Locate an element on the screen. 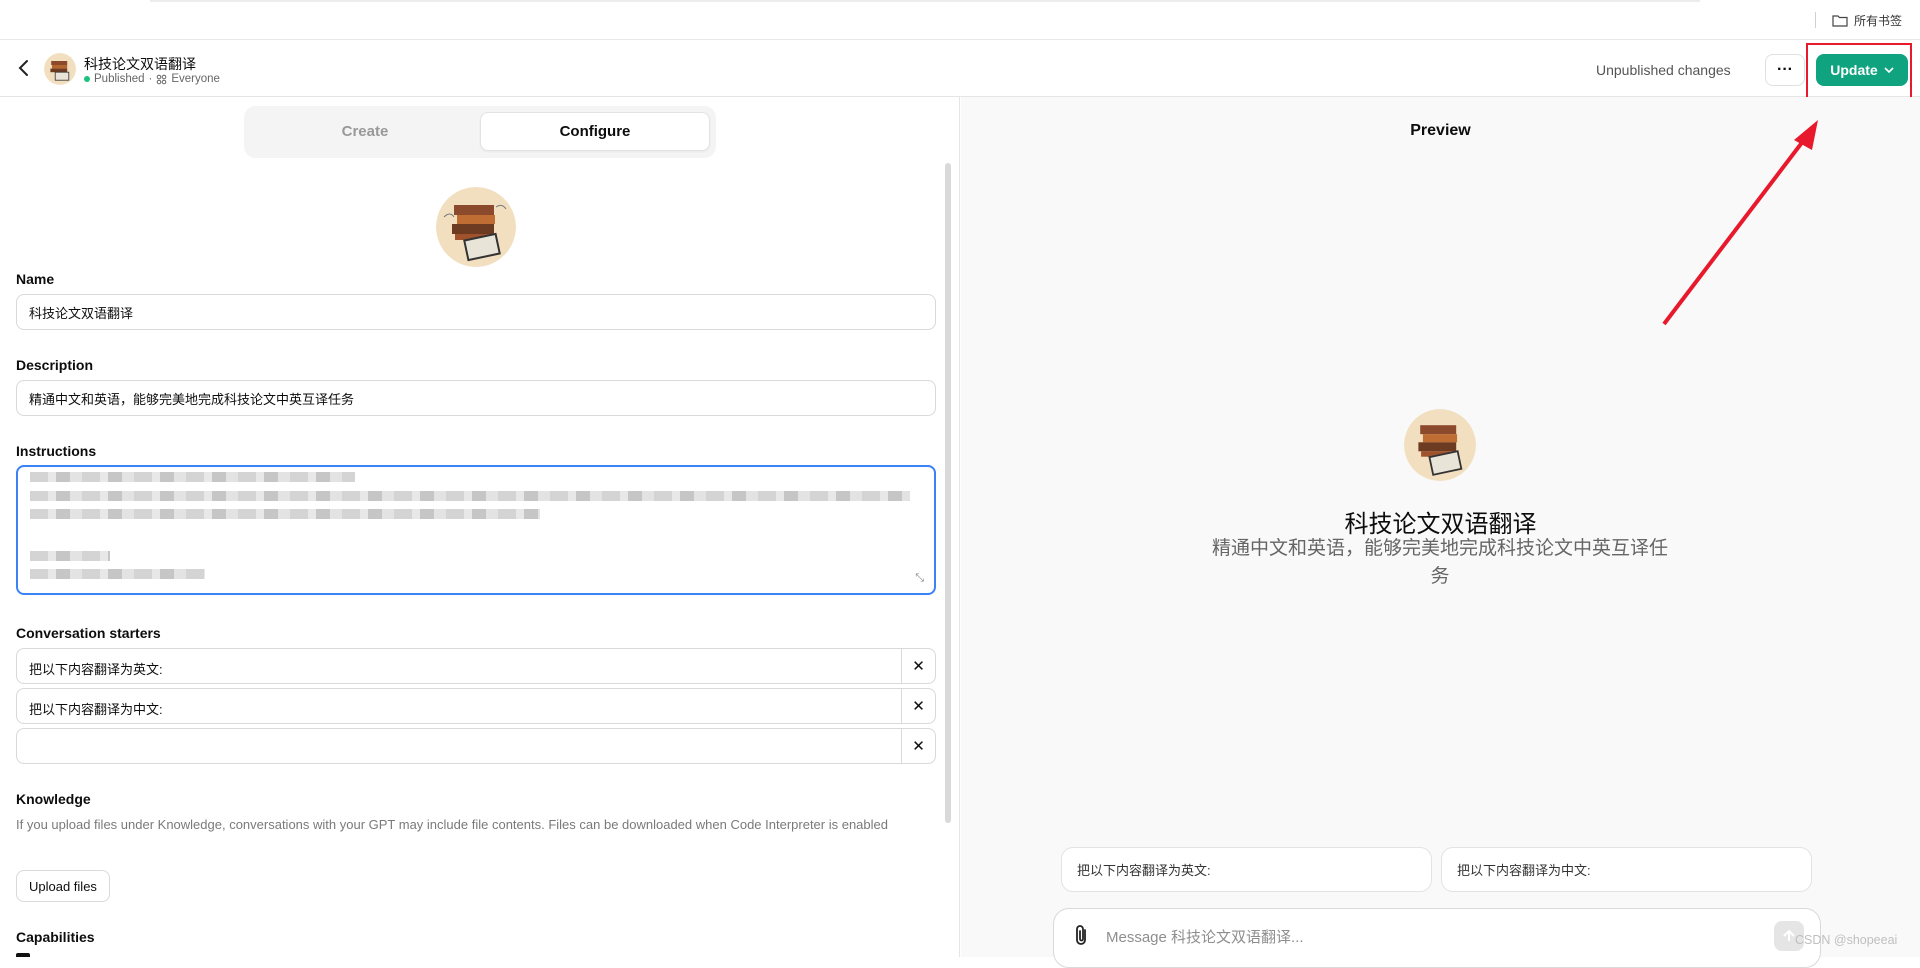 The width and height of the screenshot is (1920, 968). bookmarks-folder-label: 所有书签 is located at coordinates (1878, 21).